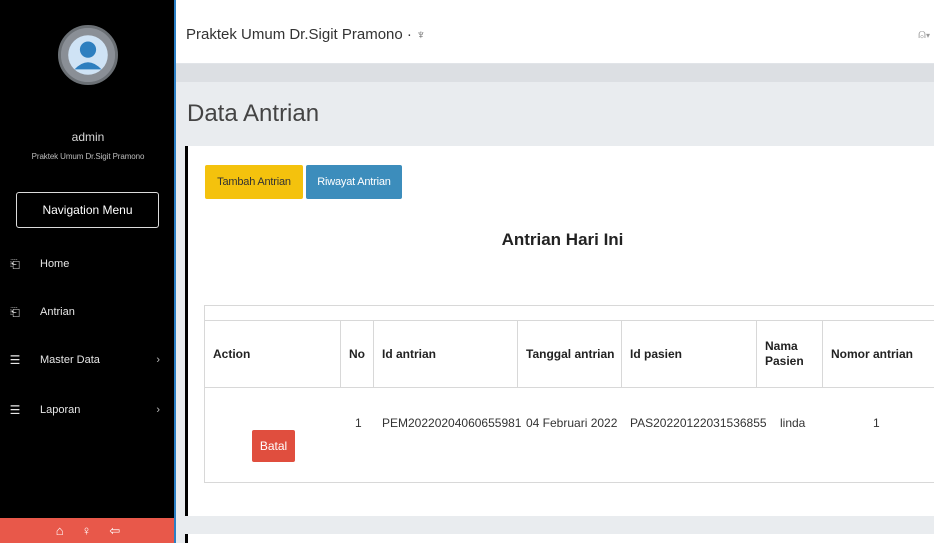 The height and width of the screenshot is (543, 934). What do you see at coordinates (358, 423) in the screenshot?
I see `cell-no: 1` at bounding box center [358, 423].